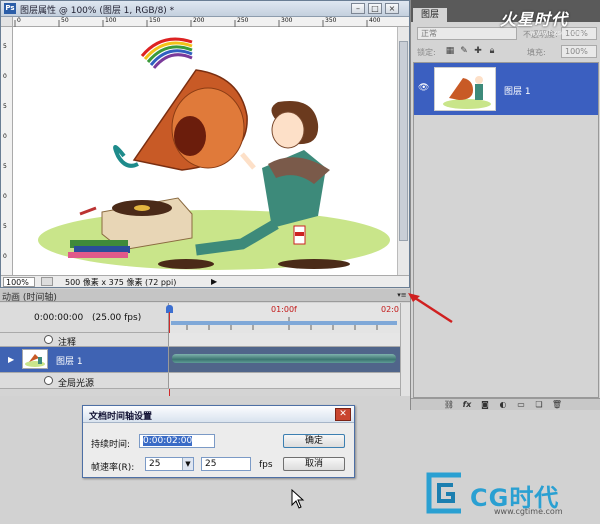 This screenshot has height=524, width=600. Describe the element at coordinates (392, 8) in the screenshot. I see `close-button: ×` at that location.